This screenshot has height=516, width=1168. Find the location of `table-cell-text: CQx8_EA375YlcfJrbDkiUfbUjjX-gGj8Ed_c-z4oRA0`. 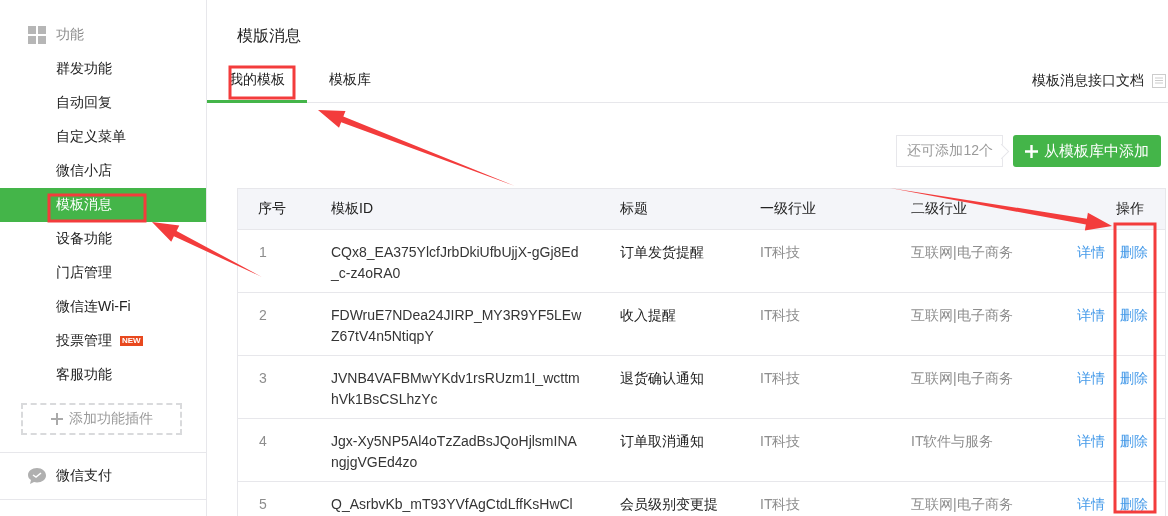

table-cell-text: CQx8_EA375YlcfJrbDkiUfbUjjX-gGj8Ed_c-z4oRA0 is located at coordinates (454, 263).